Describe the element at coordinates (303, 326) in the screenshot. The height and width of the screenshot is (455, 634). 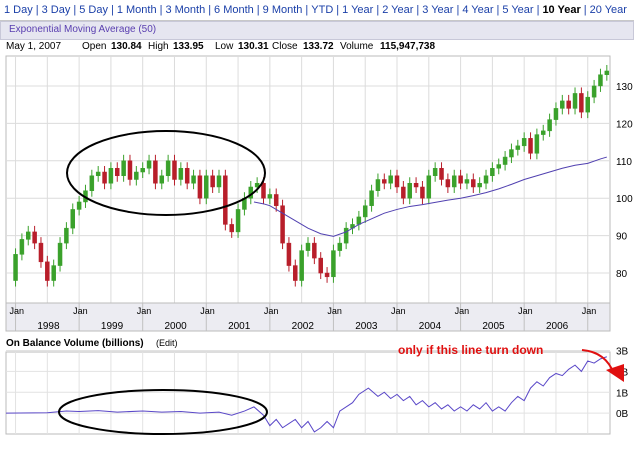
I see `x-tick-label-year: 2002` at that location.